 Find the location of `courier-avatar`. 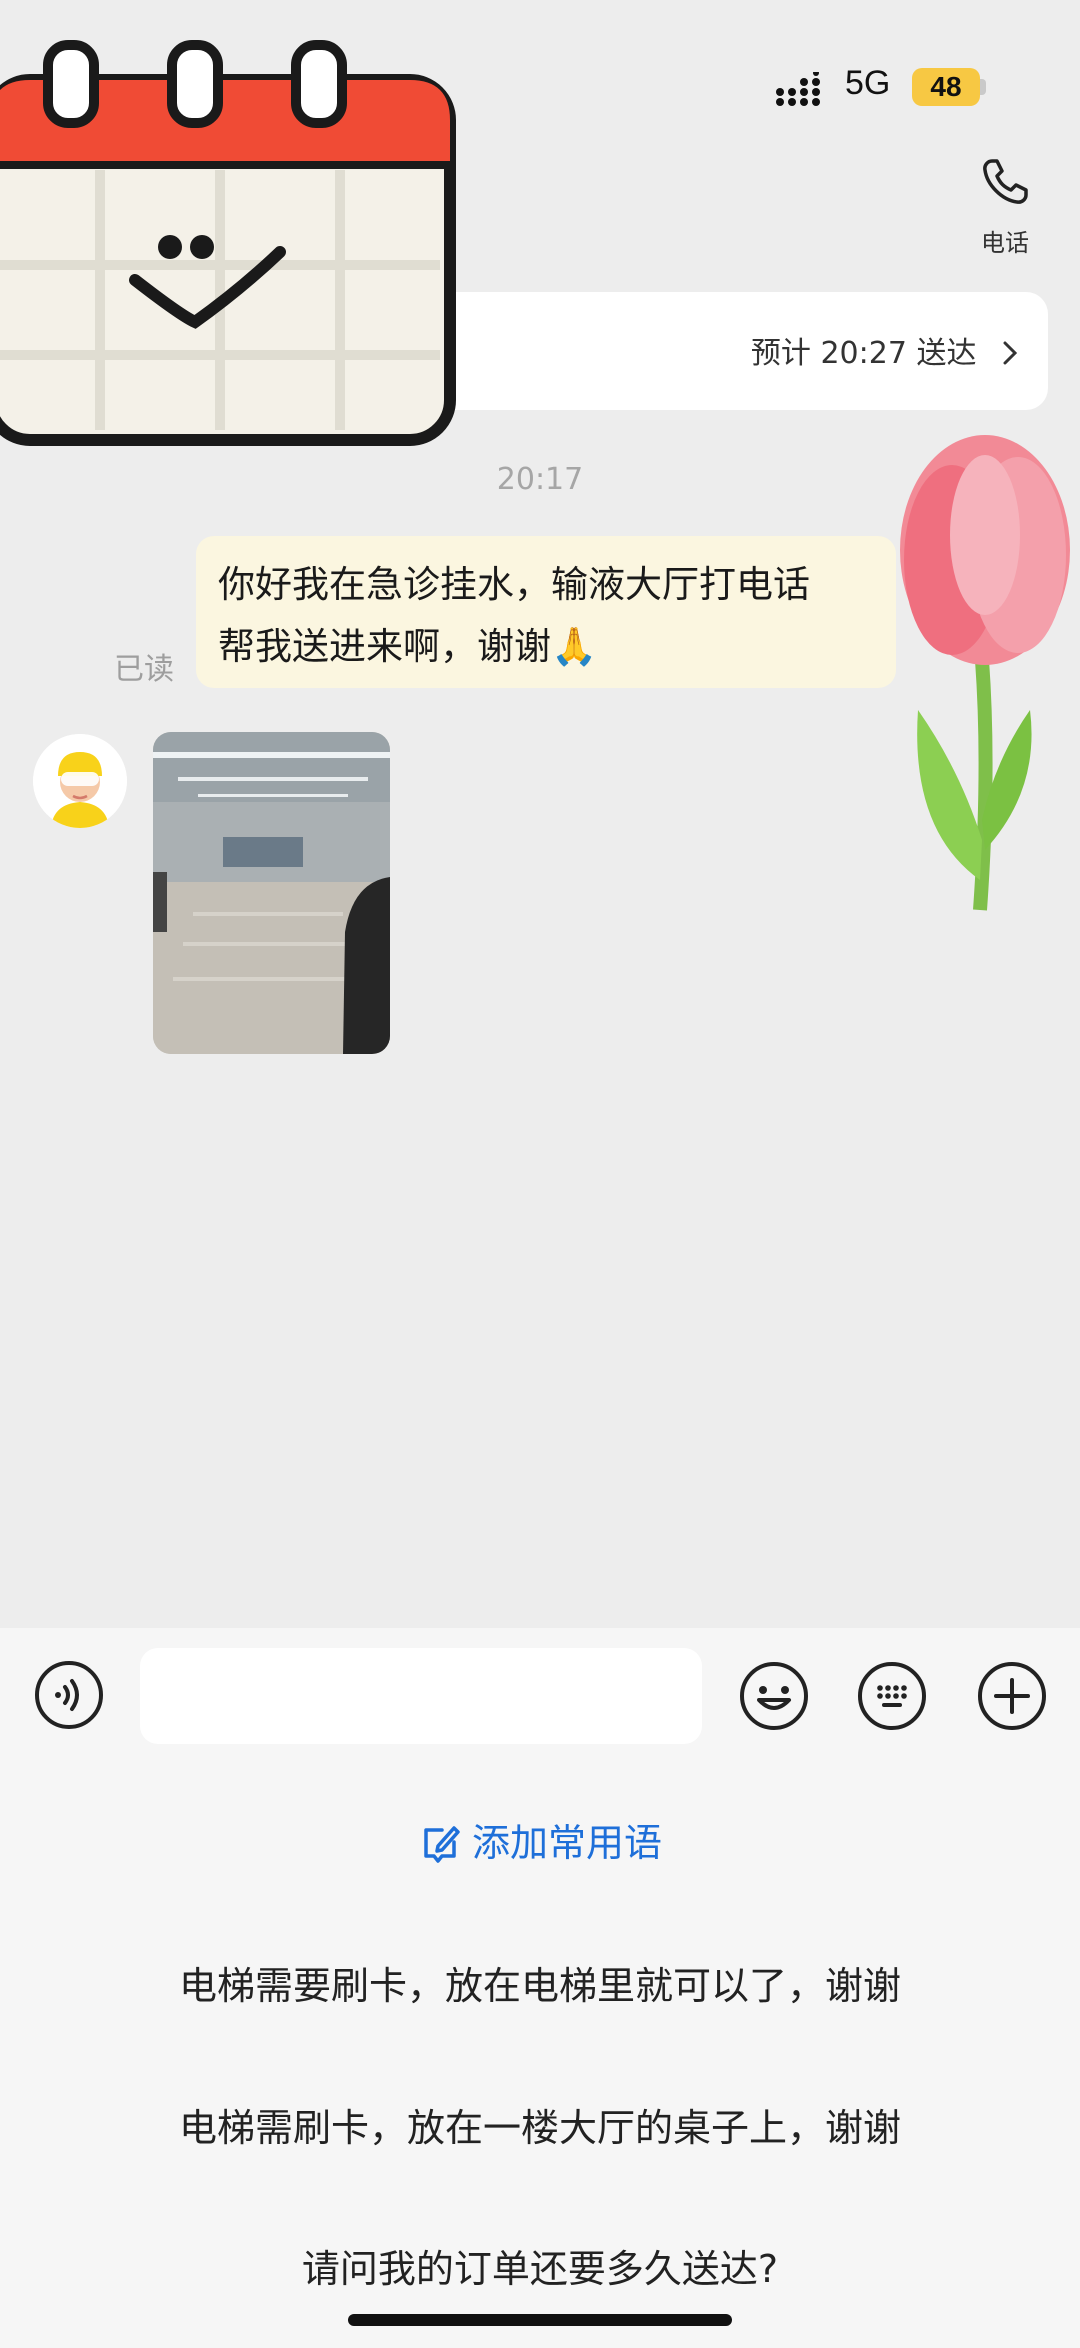

courier-avatar is located at coordinates (80, 781).